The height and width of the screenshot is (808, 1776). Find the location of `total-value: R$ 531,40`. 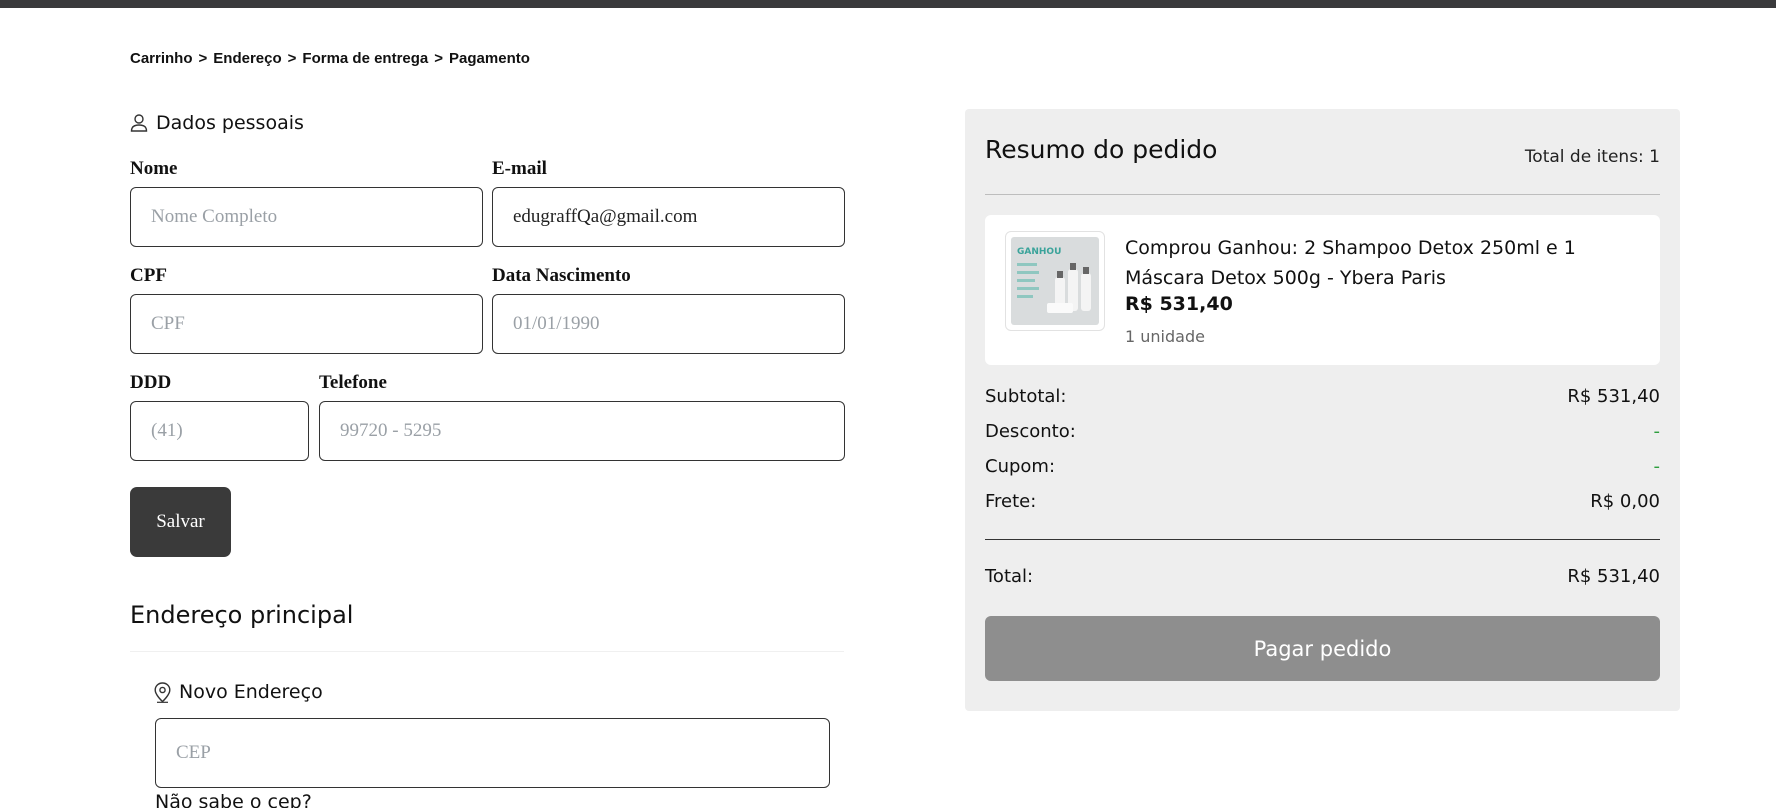

total-value: R$ 531,40 is located at coordinates (1613, 576).